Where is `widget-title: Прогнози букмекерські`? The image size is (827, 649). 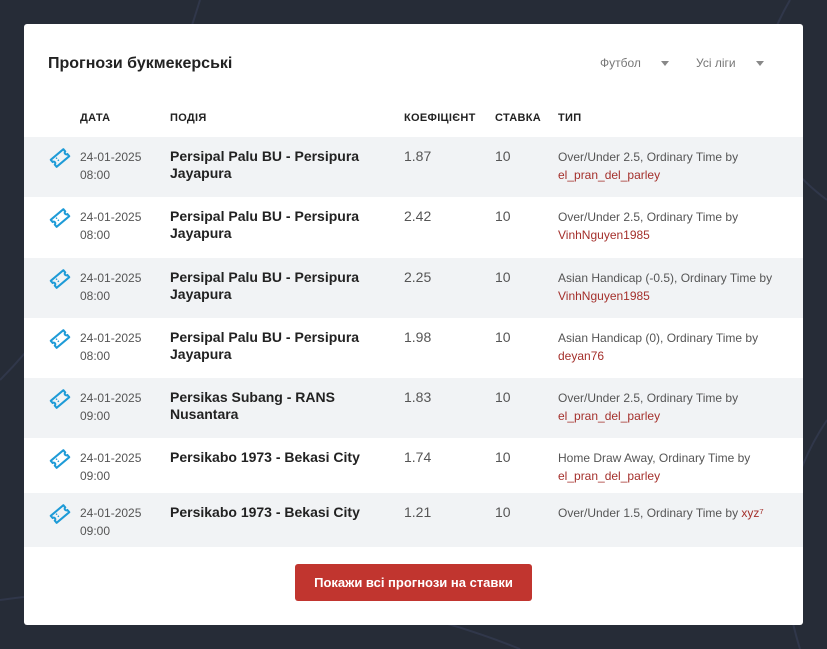
widget-title: Прогнози букмекерські is located at coordinates (140, 63).